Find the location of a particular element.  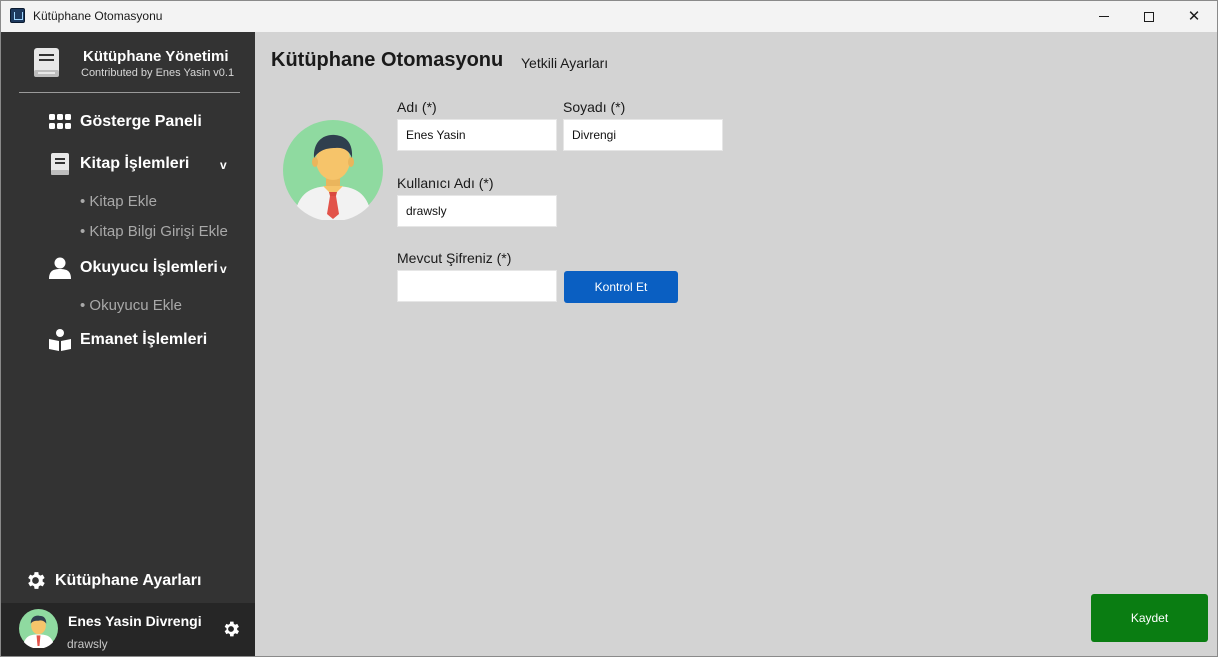

password-field is located at coordinates (477, 286).